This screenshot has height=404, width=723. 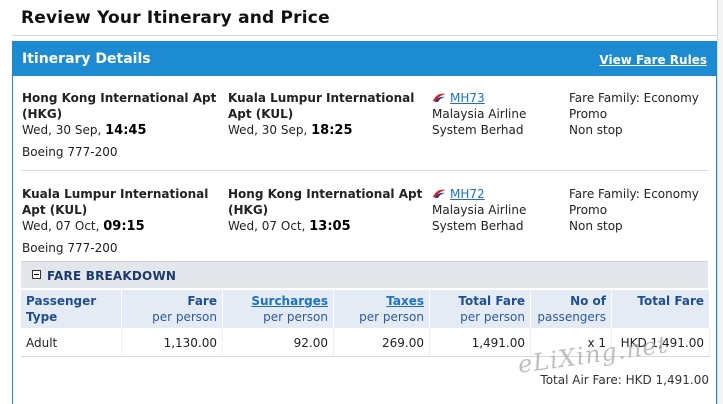 What do you see at coordinates (480, 309) in the screenshot?
I see `col-total-per-person: Total Fare per person` at bounding box center [480, 309].